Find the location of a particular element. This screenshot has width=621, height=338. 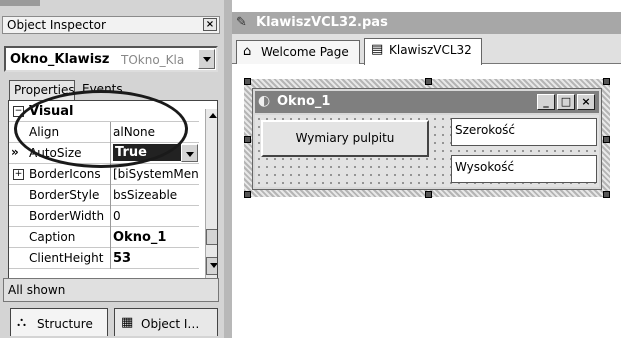

highlight-ellipse is located at coordinates (101, 129).